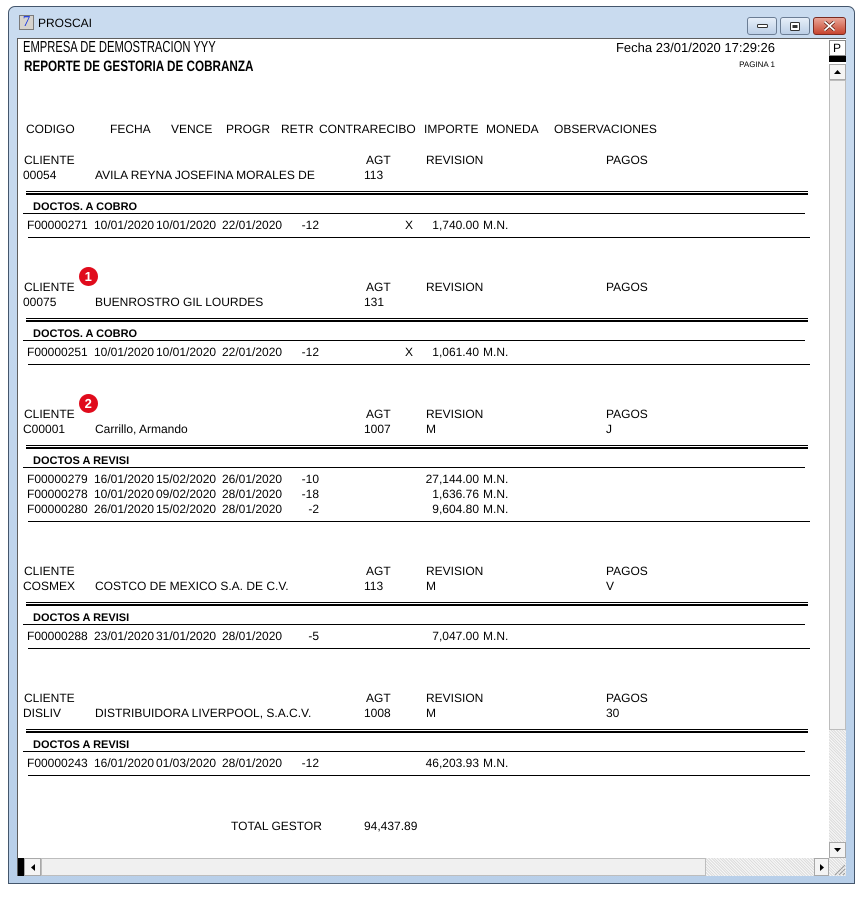  I want to click on client-name: AVILA REYNA JOSEFINA MORALES DE, so click(205, 175).